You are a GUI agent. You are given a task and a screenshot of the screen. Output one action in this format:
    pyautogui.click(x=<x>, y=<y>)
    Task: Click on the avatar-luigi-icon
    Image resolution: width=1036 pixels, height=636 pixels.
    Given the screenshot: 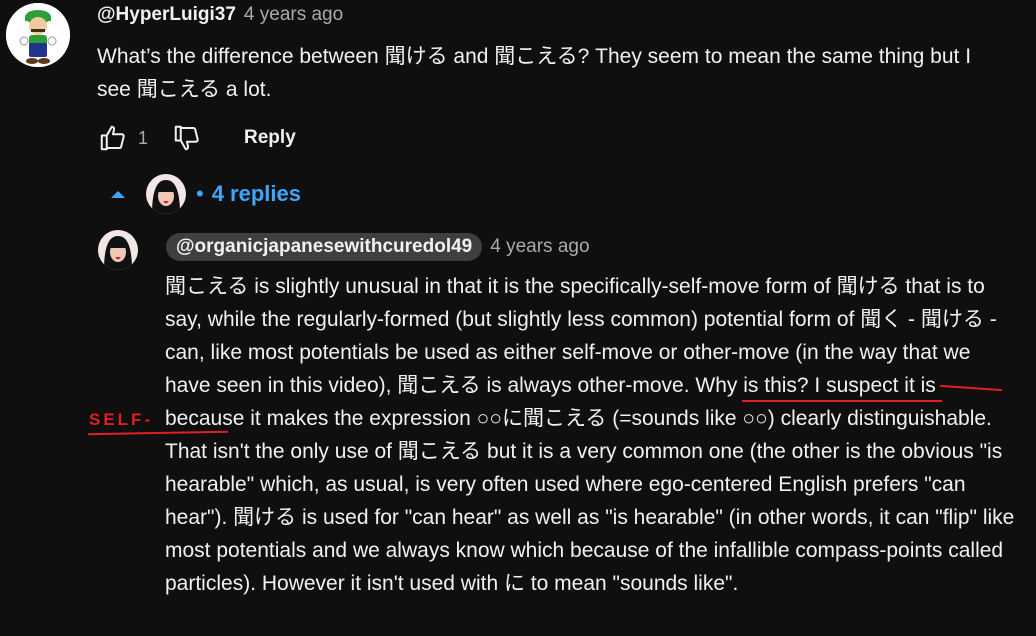 What is the action you would take?
    pyautogui.click(x=38, y=35)
    